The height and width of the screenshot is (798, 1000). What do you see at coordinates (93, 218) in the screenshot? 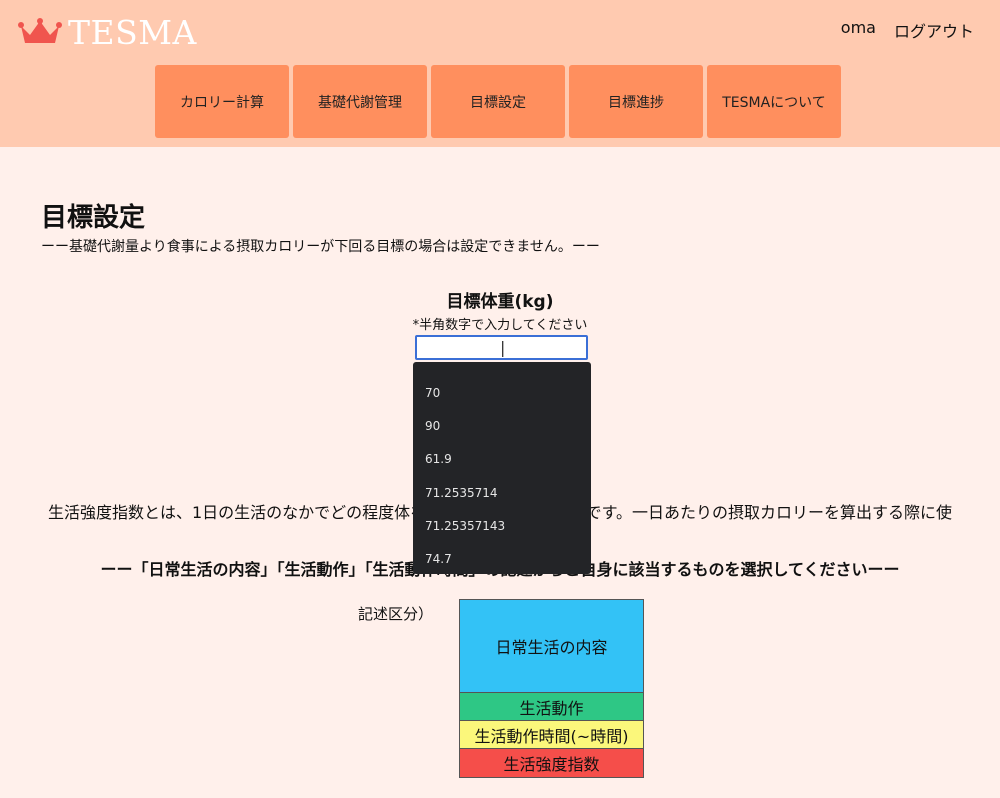
I see `page-title: 目標設定` at bounding box center [93, 218].